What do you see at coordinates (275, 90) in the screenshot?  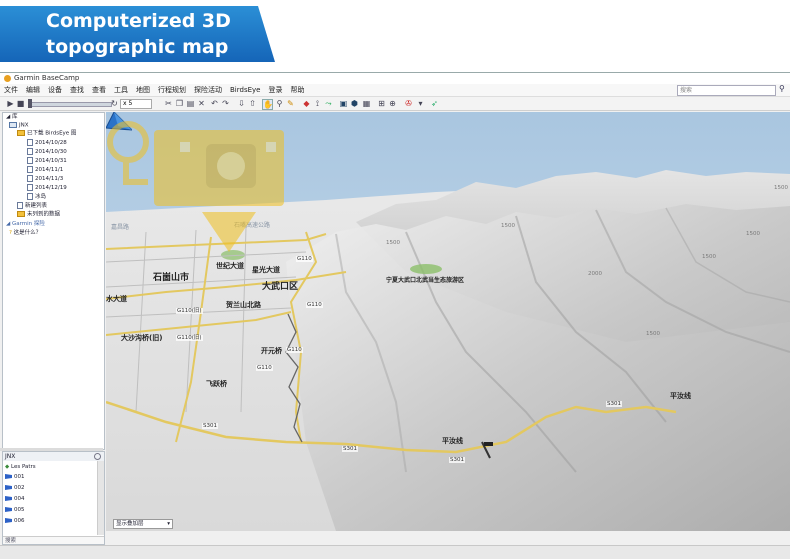 I see `menu-login: 登录` at bounding box center [275, 90].